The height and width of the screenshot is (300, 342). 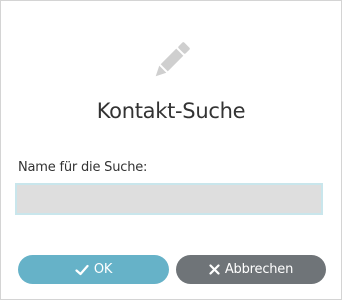 I want to click on dialog-title: Kontakt-Suche, so click(x=171, y=111).